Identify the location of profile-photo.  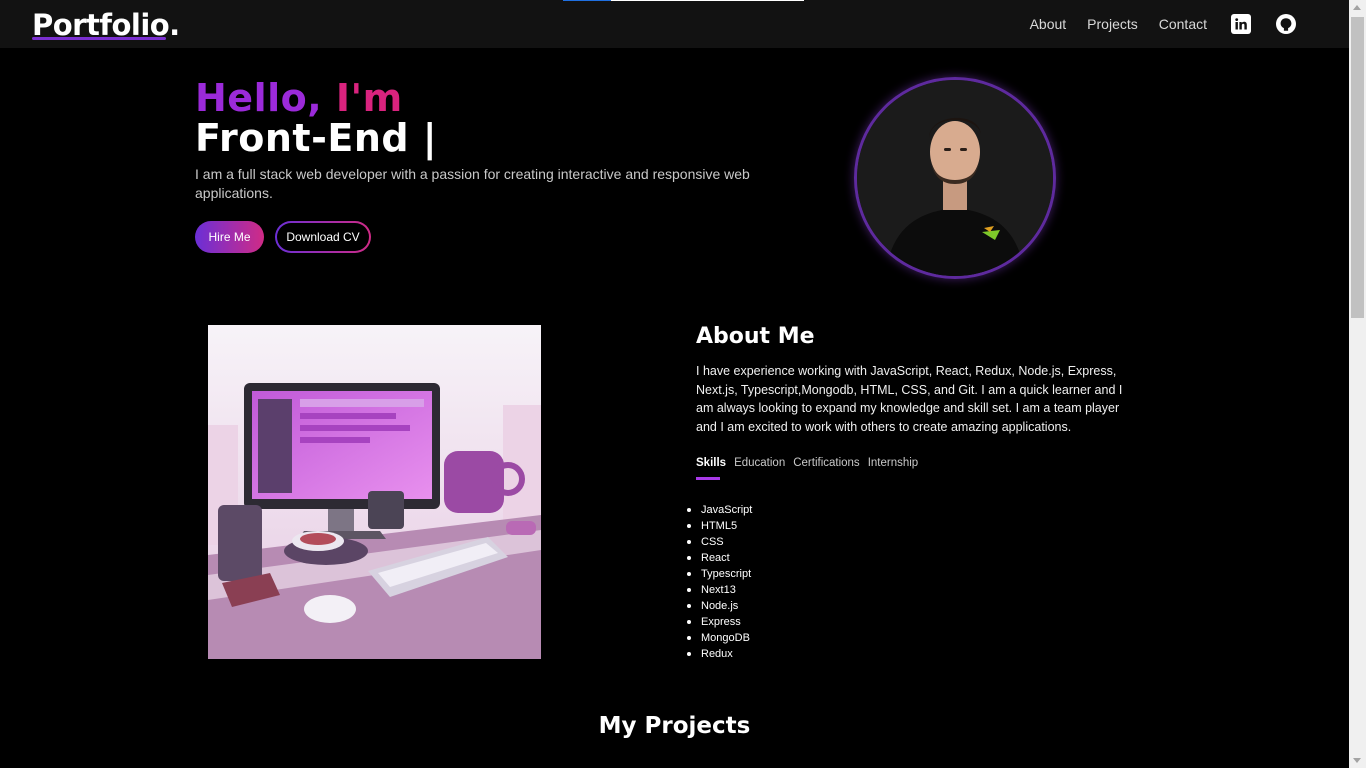
(955, 178).